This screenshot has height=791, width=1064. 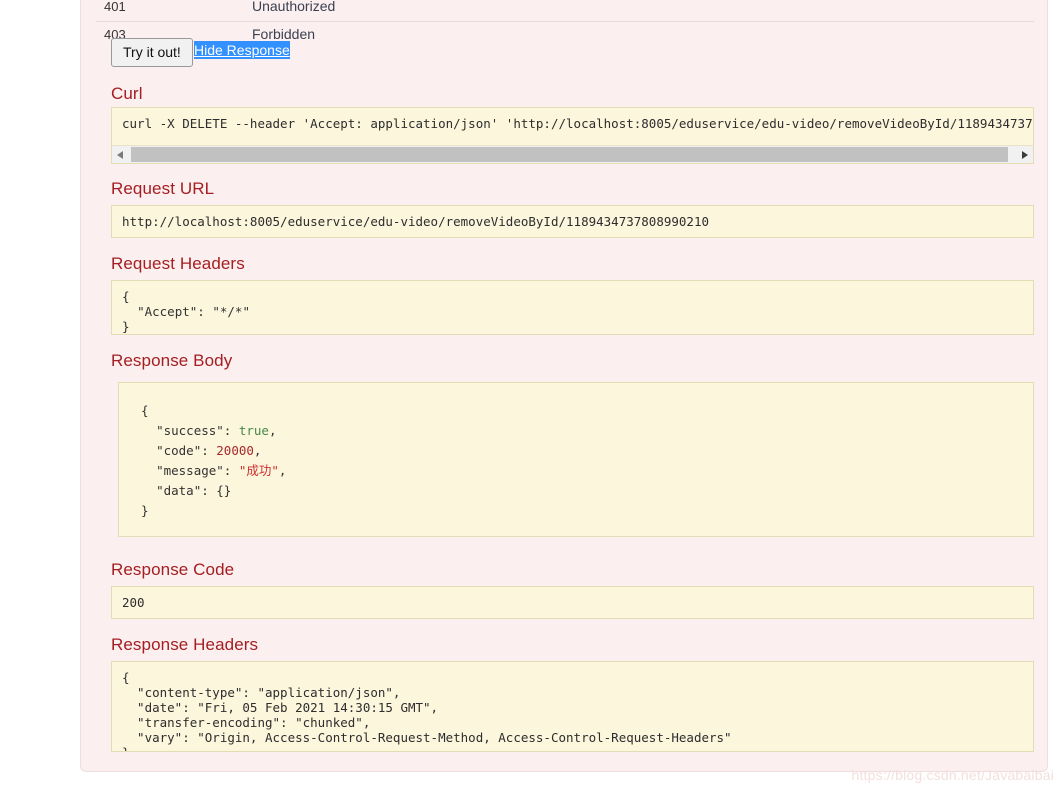 I want to click on response-code-heading: Response Code, so click(x=173, y=569).